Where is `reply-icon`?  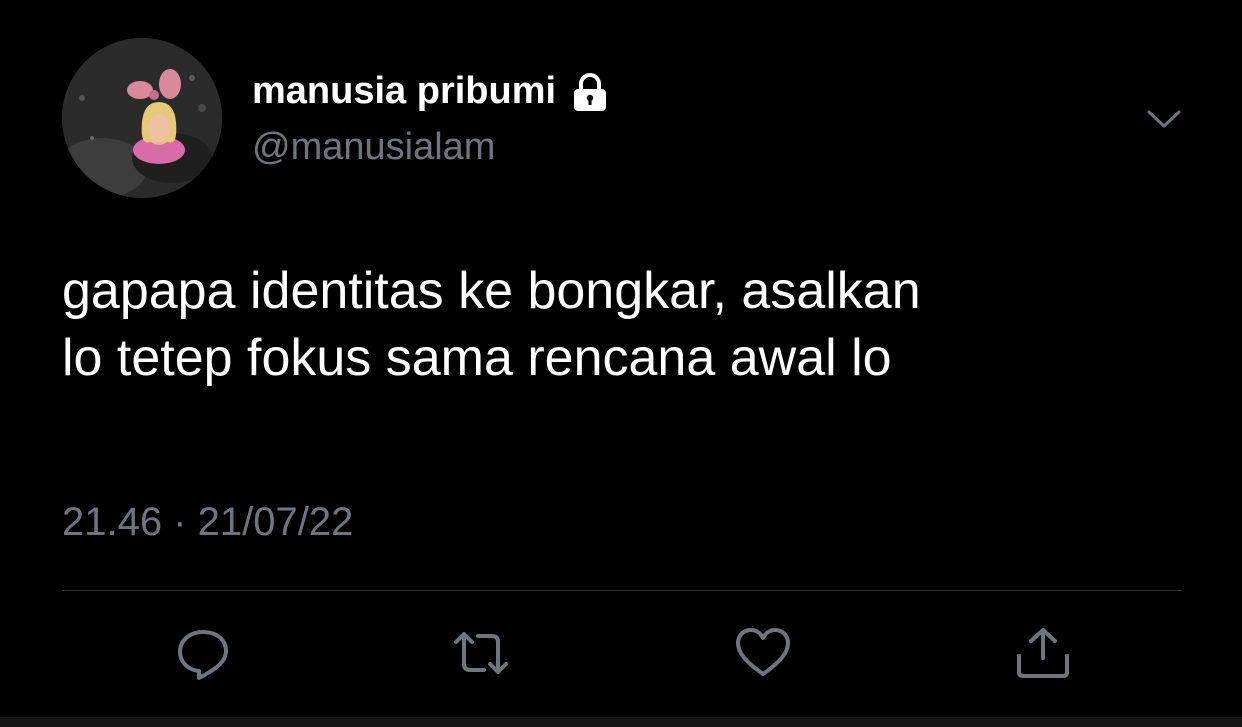 reply-icon is located at coordinates (203, 655).